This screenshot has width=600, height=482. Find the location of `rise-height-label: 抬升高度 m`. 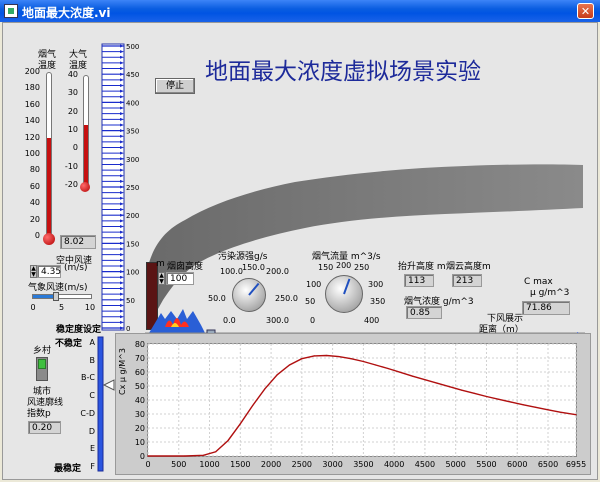

rise-height-label: 抬升高度 m is located at coordinates (422, 267).